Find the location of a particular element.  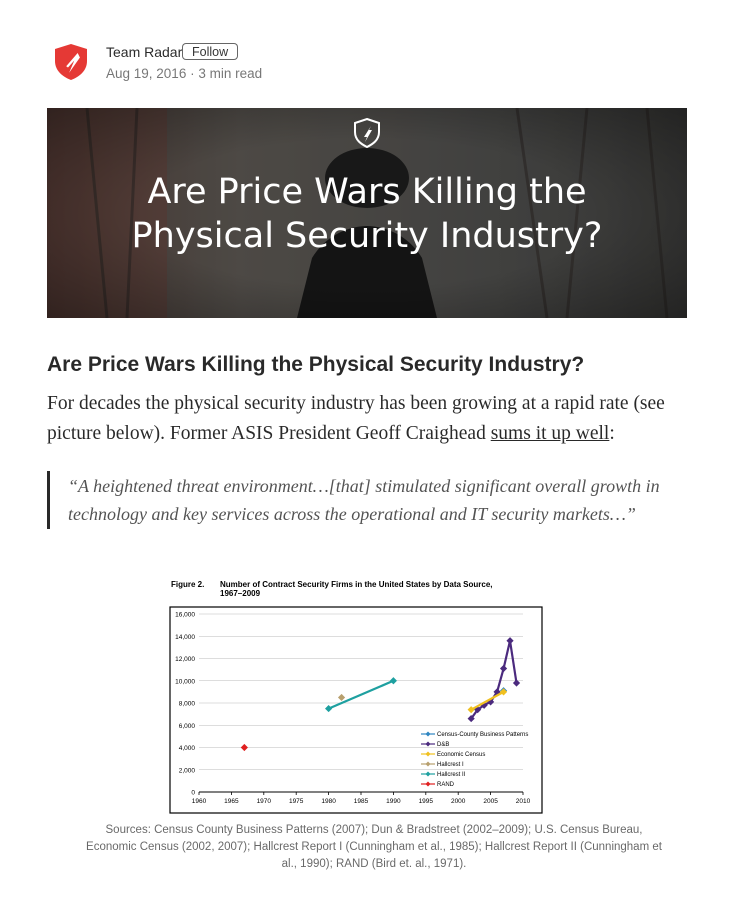

y-tick-label: 2,000 is located at coordinates (187, 770).